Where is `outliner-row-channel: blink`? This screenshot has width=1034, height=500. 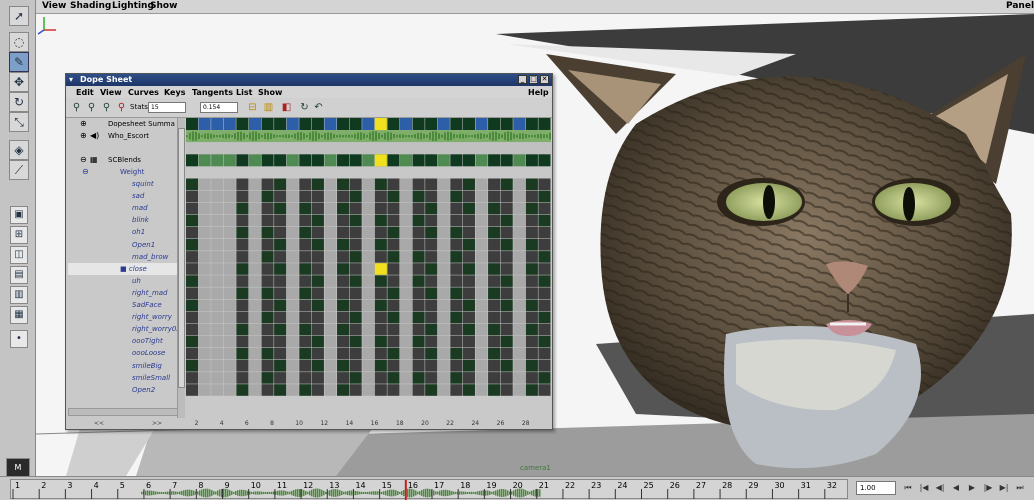
outliner-row-channel: blink is located at coordinates (123, 220).